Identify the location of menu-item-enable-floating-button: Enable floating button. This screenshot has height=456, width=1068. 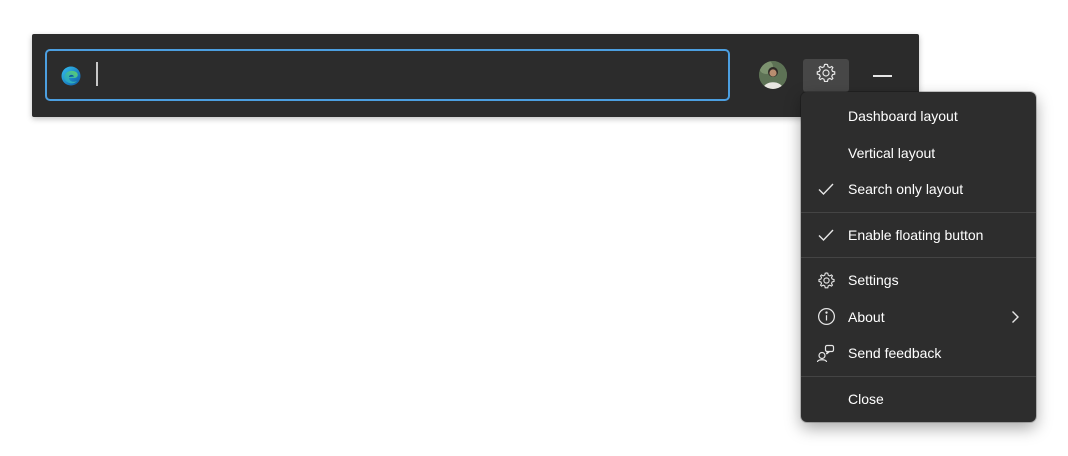
(918, 235).